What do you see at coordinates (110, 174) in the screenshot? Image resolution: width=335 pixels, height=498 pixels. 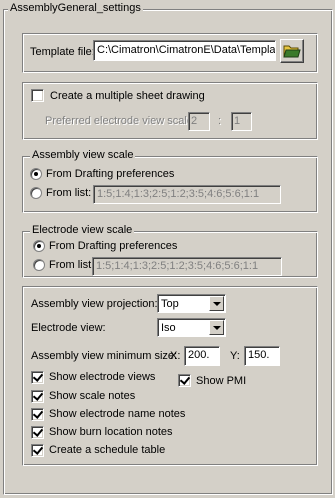 I see `assembly-drafting-label: From Drafting preferences` at bounding box center [110, 174].